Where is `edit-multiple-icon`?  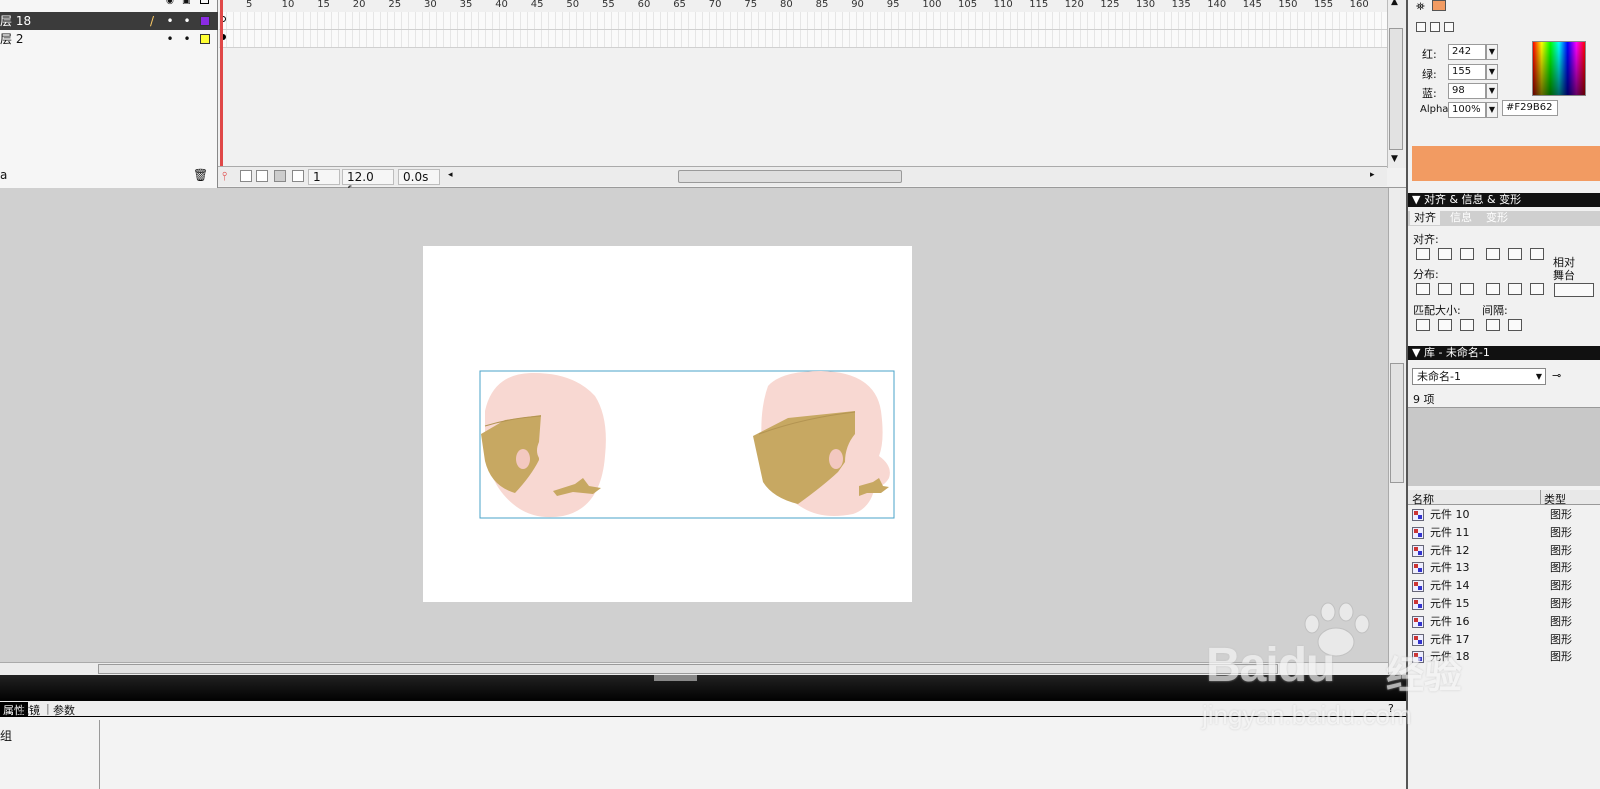
edit-multiple-icon is located at coordinates (280, 176).